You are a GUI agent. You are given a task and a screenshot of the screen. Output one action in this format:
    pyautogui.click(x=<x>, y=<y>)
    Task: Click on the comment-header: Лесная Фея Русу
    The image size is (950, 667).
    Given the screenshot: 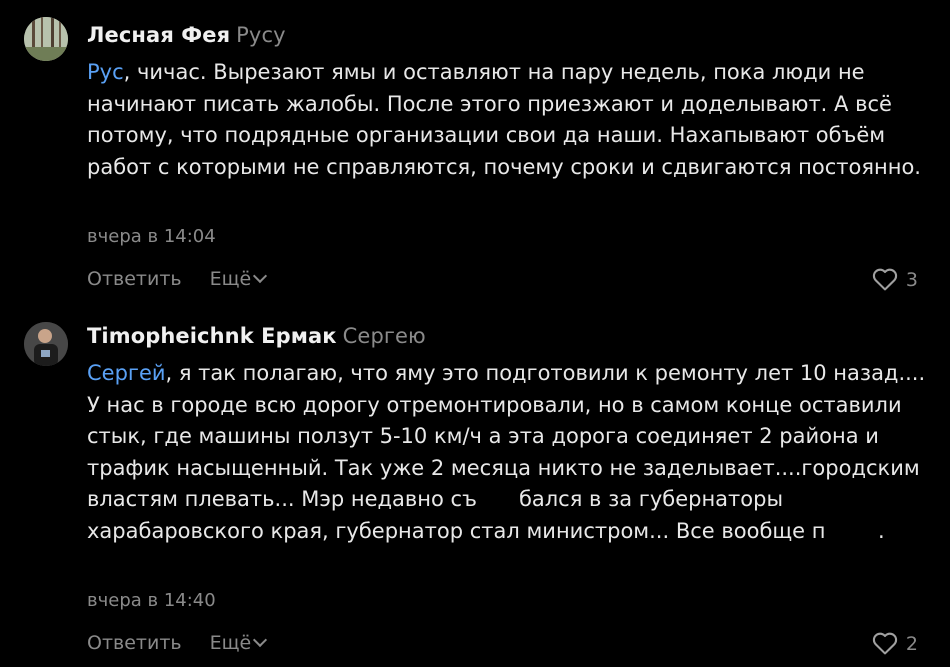 What is the action you would take?
    pyautogui.click(x=186, y=35)
    